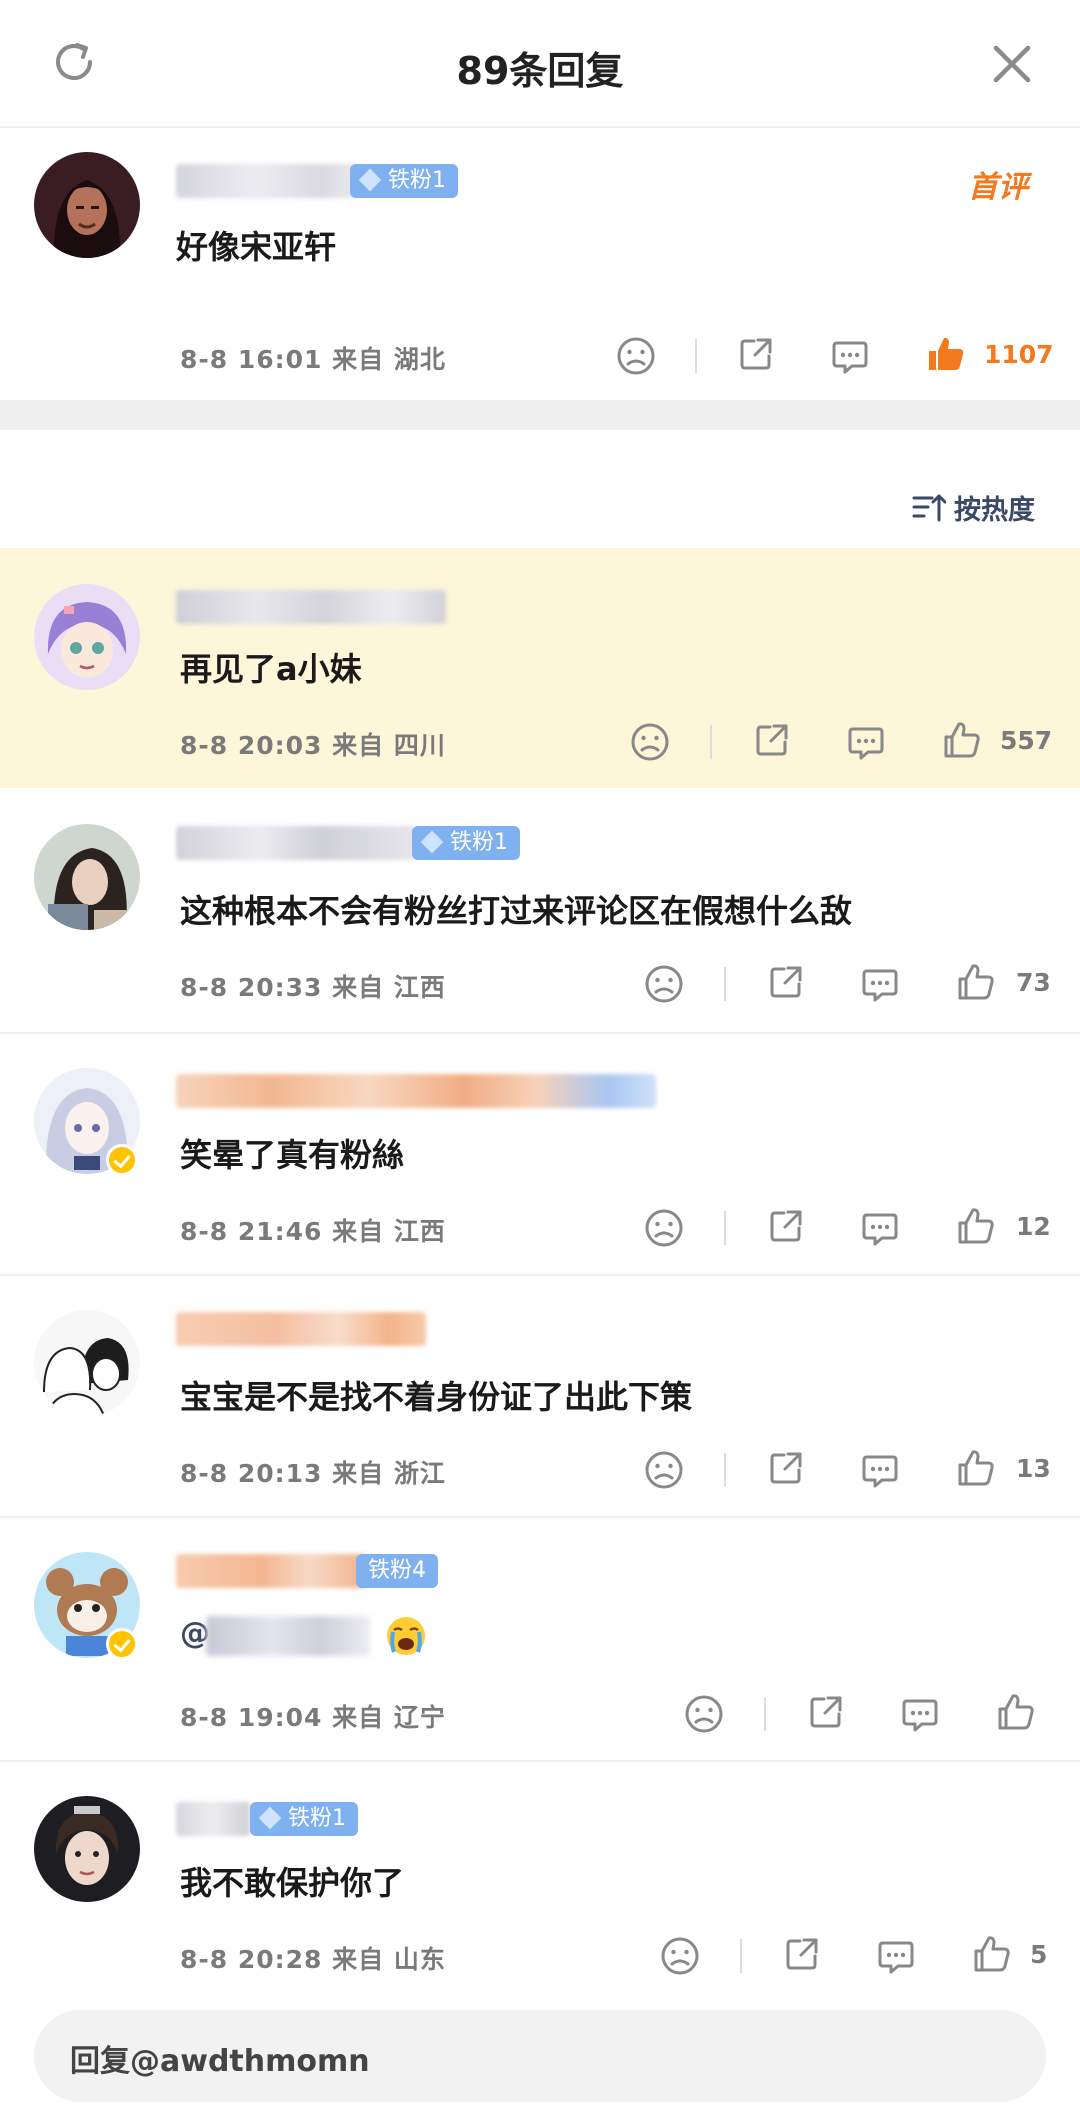 Image resolution: width=1080 pixels, height=2119 pixels. Describe the element at coordinates (540, 71) in the screenshot. I see `sheet-title: 89条回复` at that location.